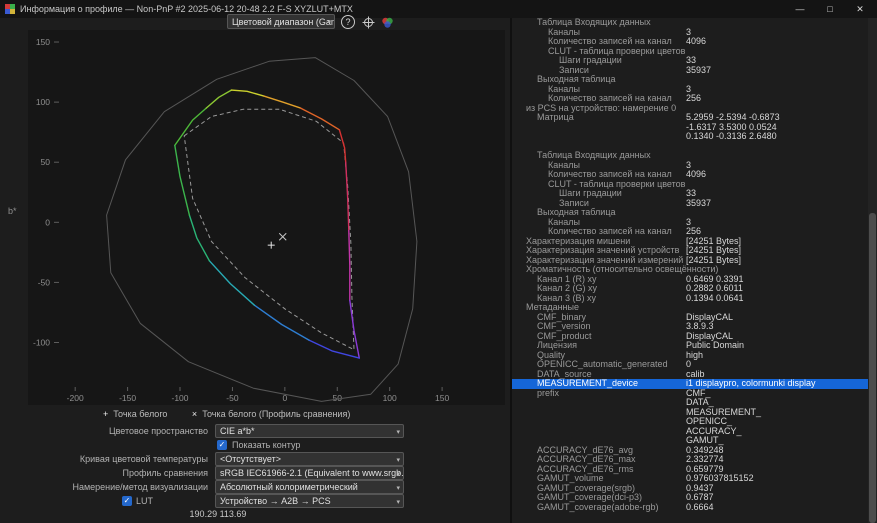 Image resolution: width=877 pixels, height=523 pixels. I want to click on colorspace-row: Цветовое пространство CIE a*b* ▾, so click(255, 431).